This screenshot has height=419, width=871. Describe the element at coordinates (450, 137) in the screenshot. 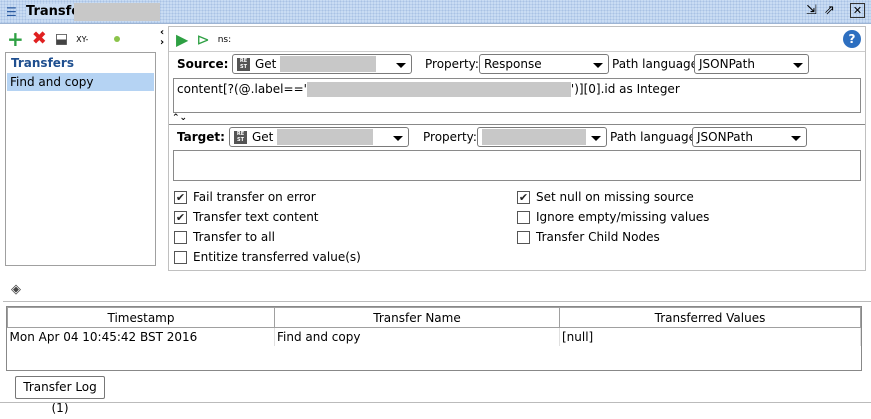

I see `target-property-label: Property:` at that location.